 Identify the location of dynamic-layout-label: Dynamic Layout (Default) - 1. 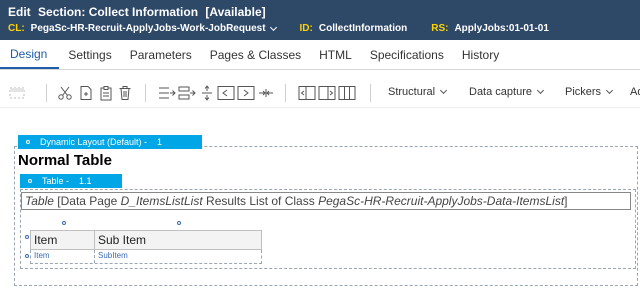
(110, 142).